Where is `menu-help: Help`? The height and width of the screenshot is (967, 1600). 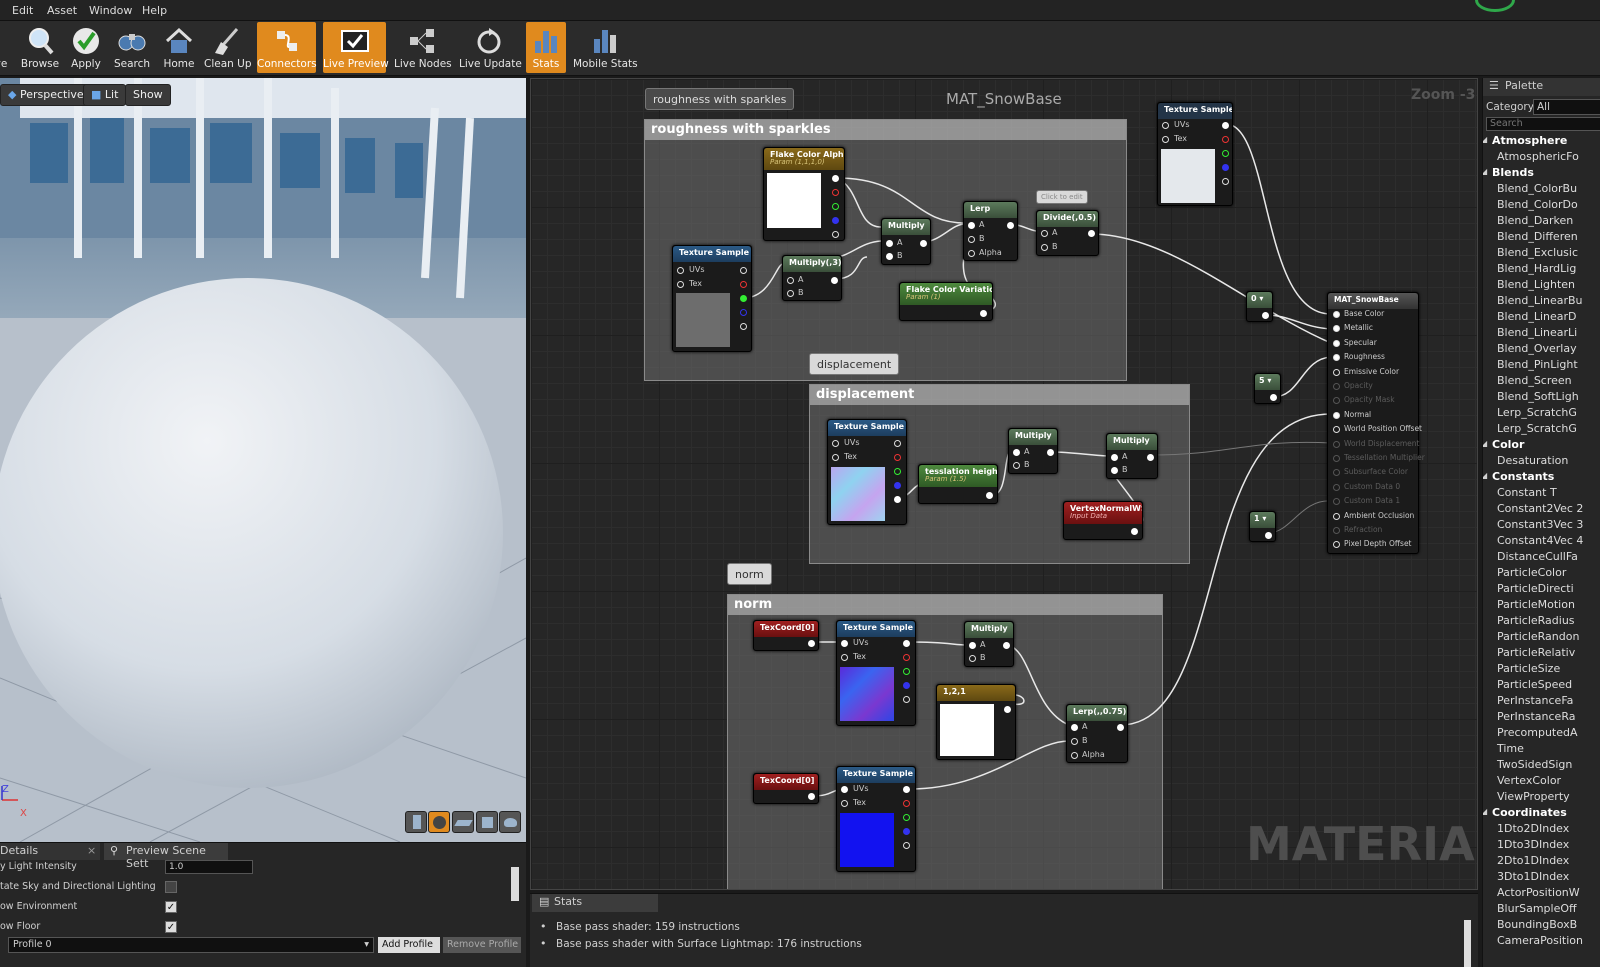 menu-help: Help is located at coordinates (154, 10).